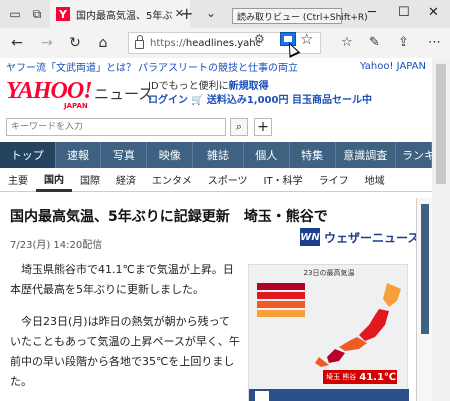 This screenshot has height=401, width=450. Describe the element at coordinates (403, 42) in the screenshot. I see `share-icon: ⇪` at that location.